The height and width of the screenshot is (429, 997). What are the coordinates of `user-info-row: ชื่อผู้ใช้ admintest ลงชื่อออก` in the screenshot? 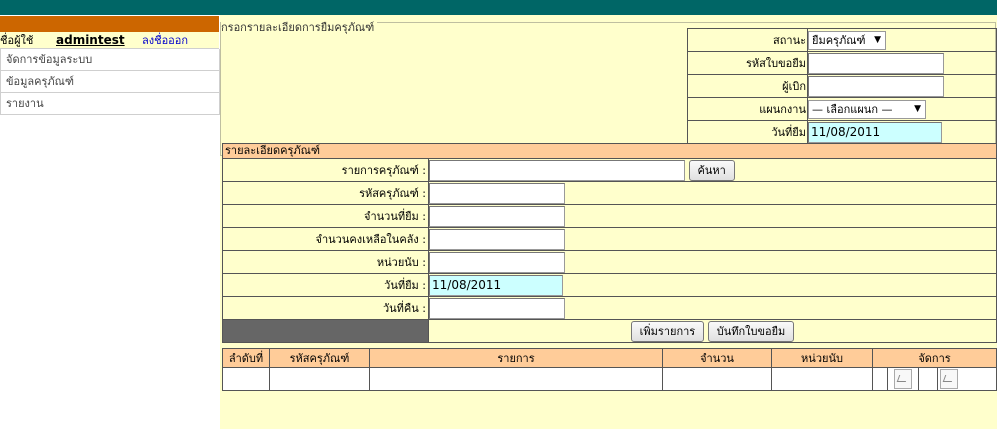 It's located at (109, 40).